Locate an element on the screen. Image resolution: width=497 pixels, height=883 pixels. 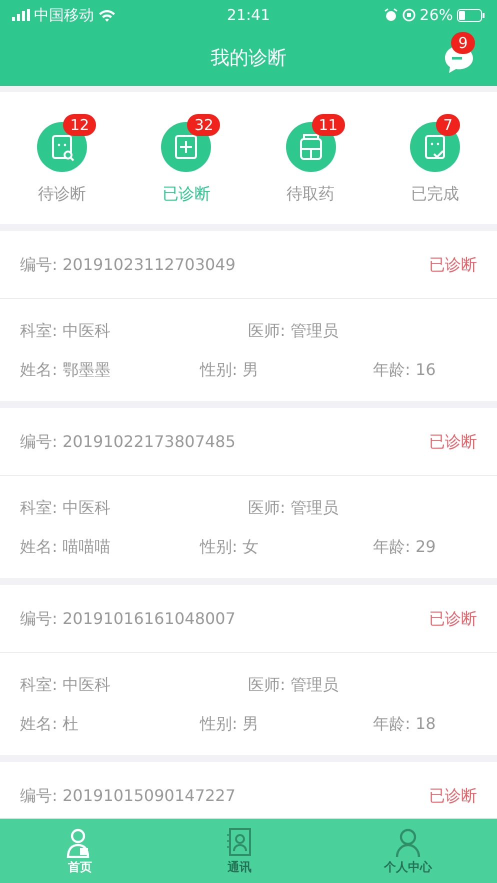
patient-name: 姓名: 喵喵喵 is located at coordinates (66, 547).